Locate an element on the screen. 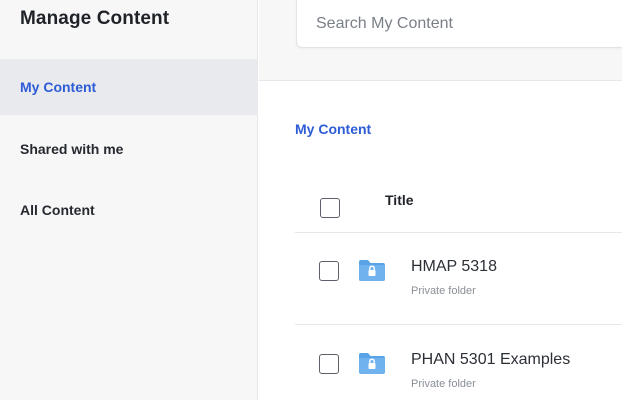 Image resolution: width=622 pixels, height=400 pixels. table-row: HMAP 5318 Private folder is located at coordinates (458, 279).